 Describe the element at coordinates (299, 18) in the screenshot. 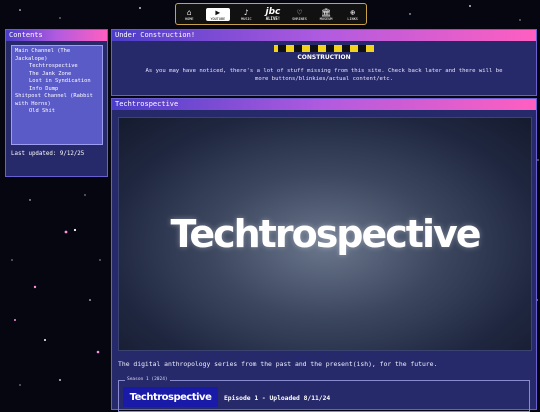

I see `nav-label: SHRINES` at that location.